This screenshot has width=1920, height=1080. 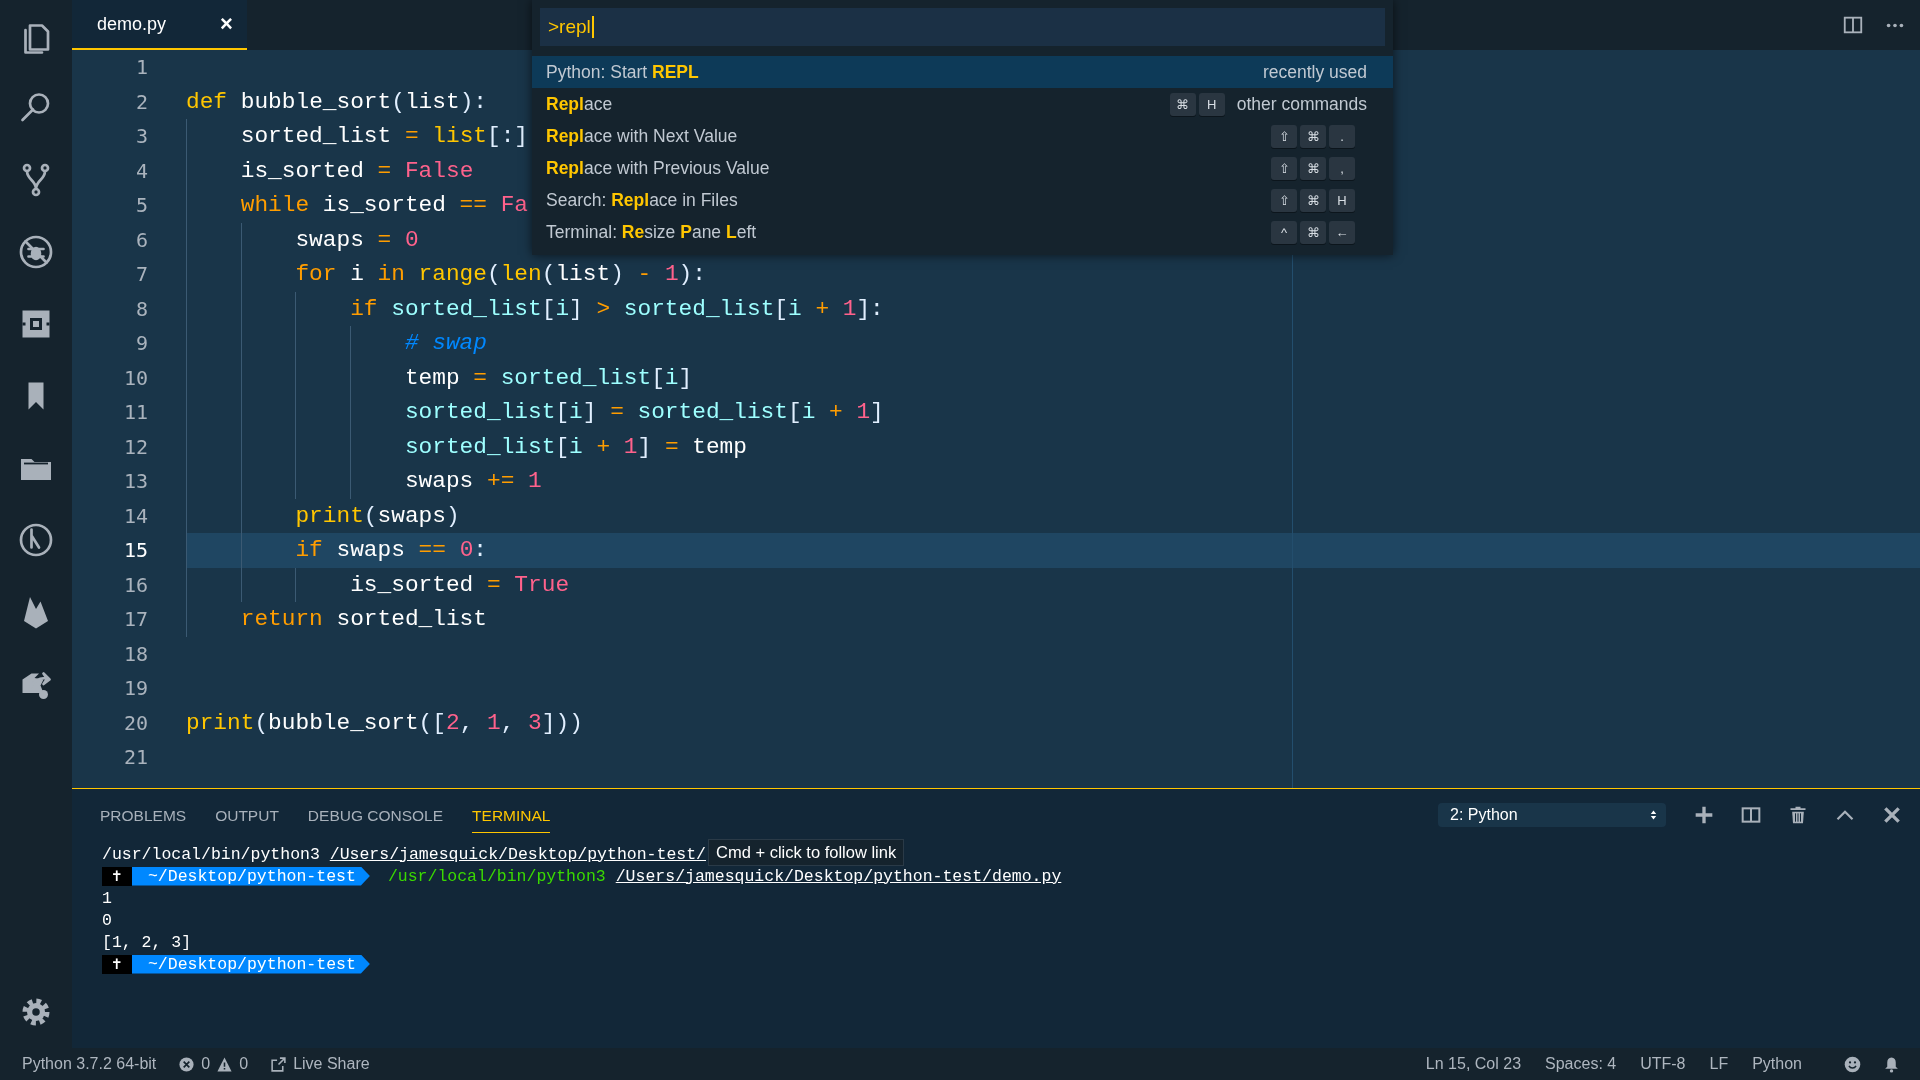 What do you see at coordinates (89, 1064) in the screenshot?
I see `interpreter-label: Python 3.7.2 64-bit` at bounding box center [89, 1064].